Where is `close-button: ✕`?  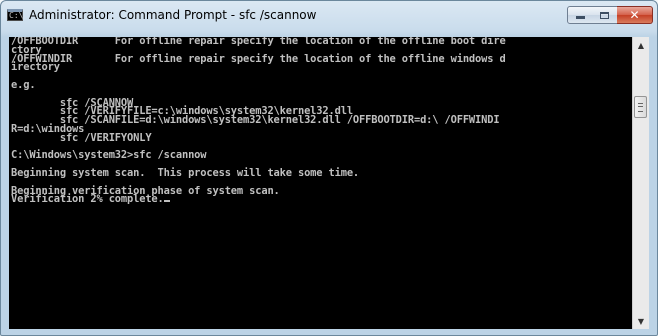
close-button: ✕ is located at coordinates (635, 15).